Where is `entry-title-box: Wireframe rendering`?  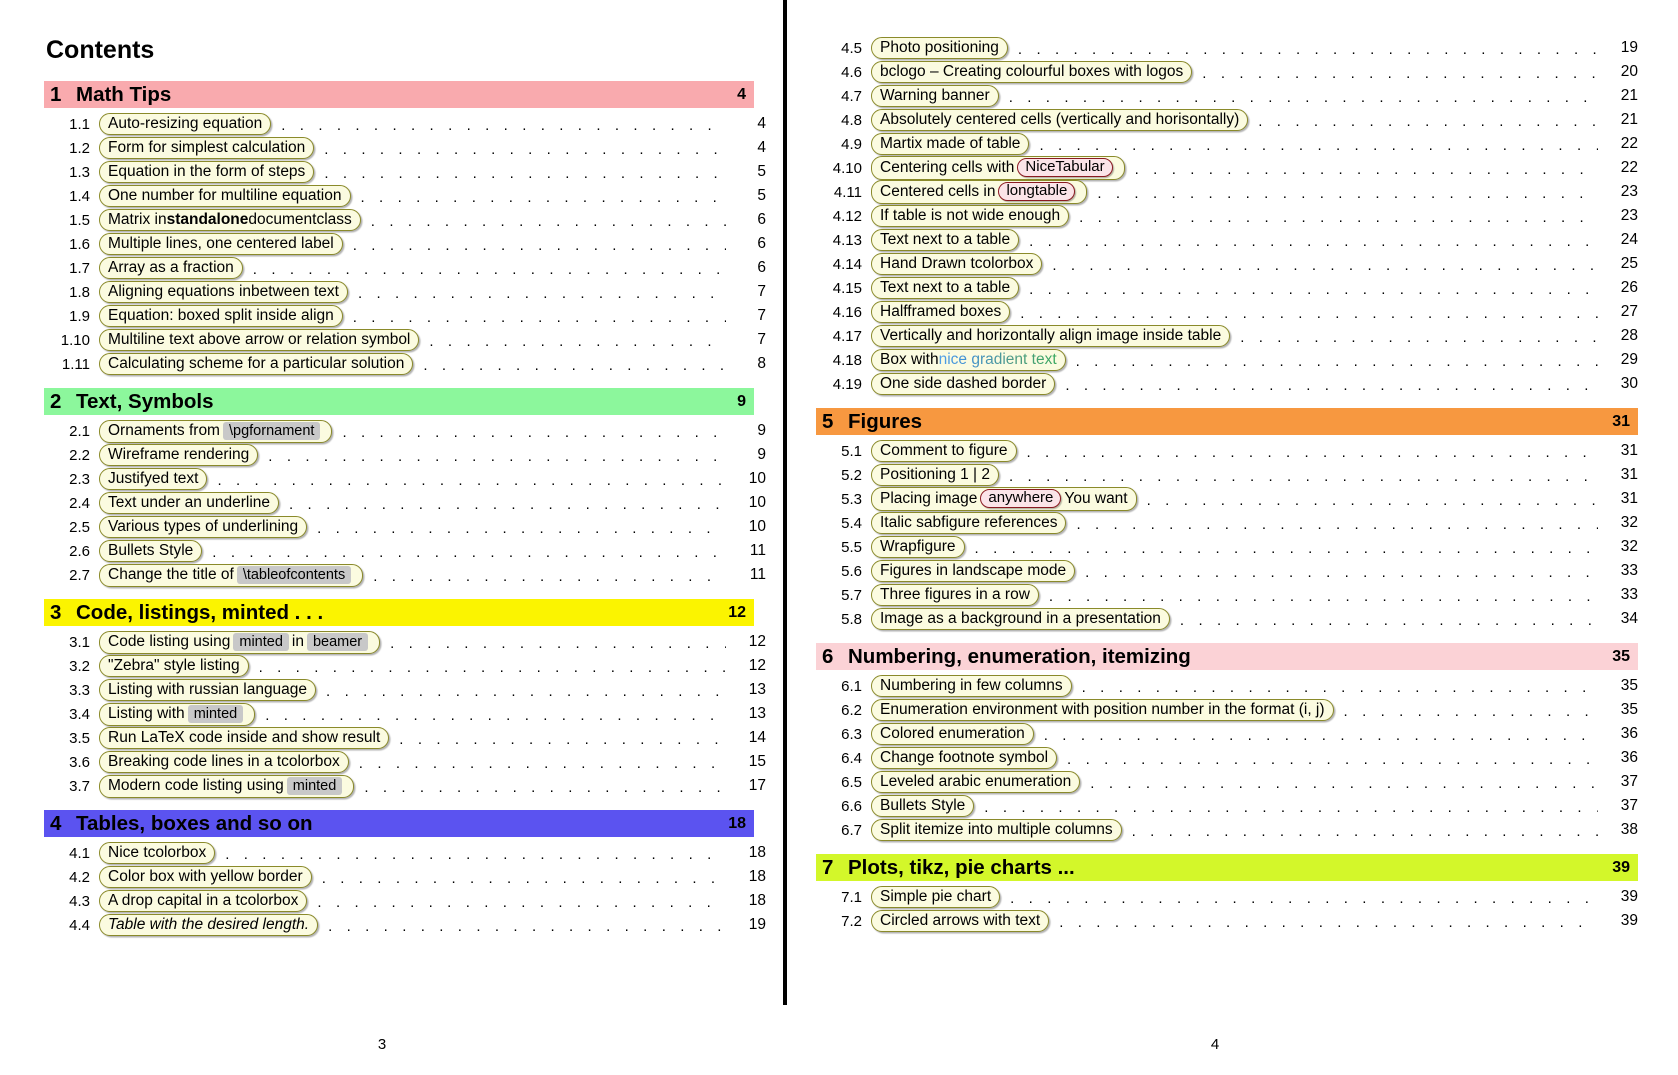 entry-title-box: Wireframe rendering is located at coordinates (179, 455).